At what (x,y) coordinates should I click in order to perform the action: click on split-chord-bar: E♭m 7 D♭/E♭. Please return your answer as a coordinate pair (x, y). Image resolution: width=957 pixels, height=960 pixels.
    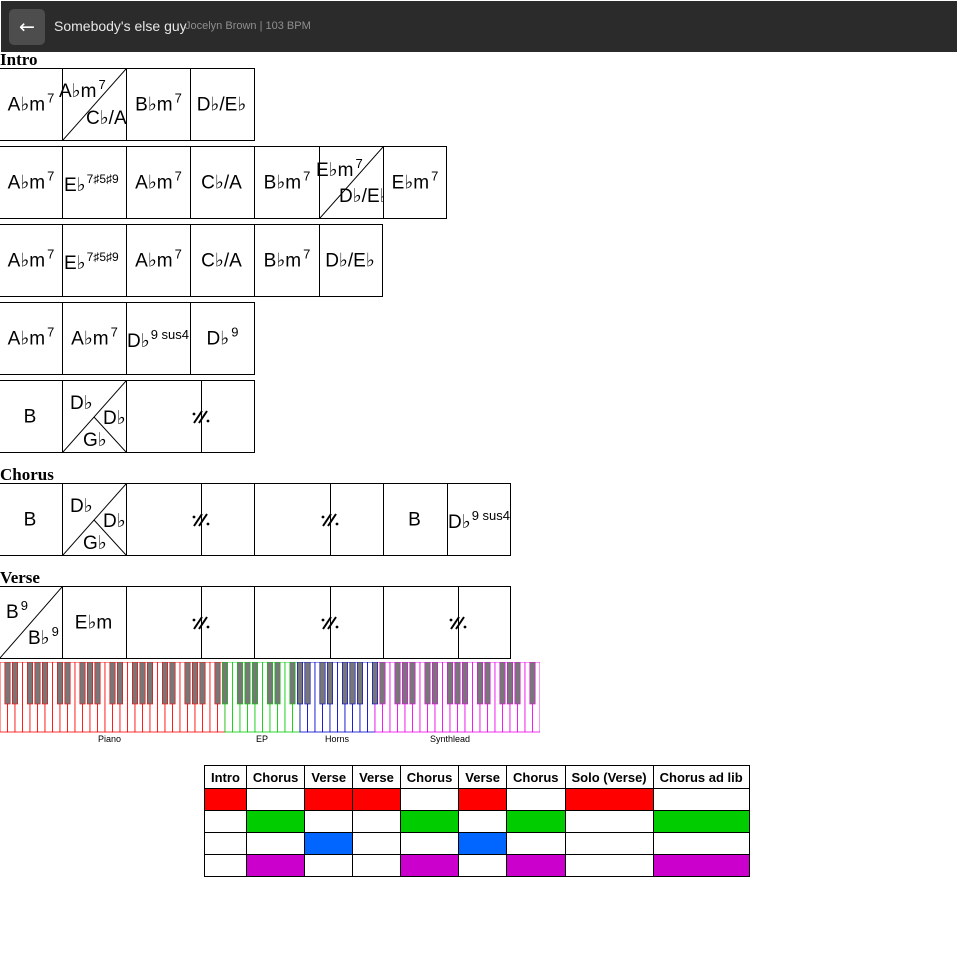
    Looking at the image, I should click on (352, 182).